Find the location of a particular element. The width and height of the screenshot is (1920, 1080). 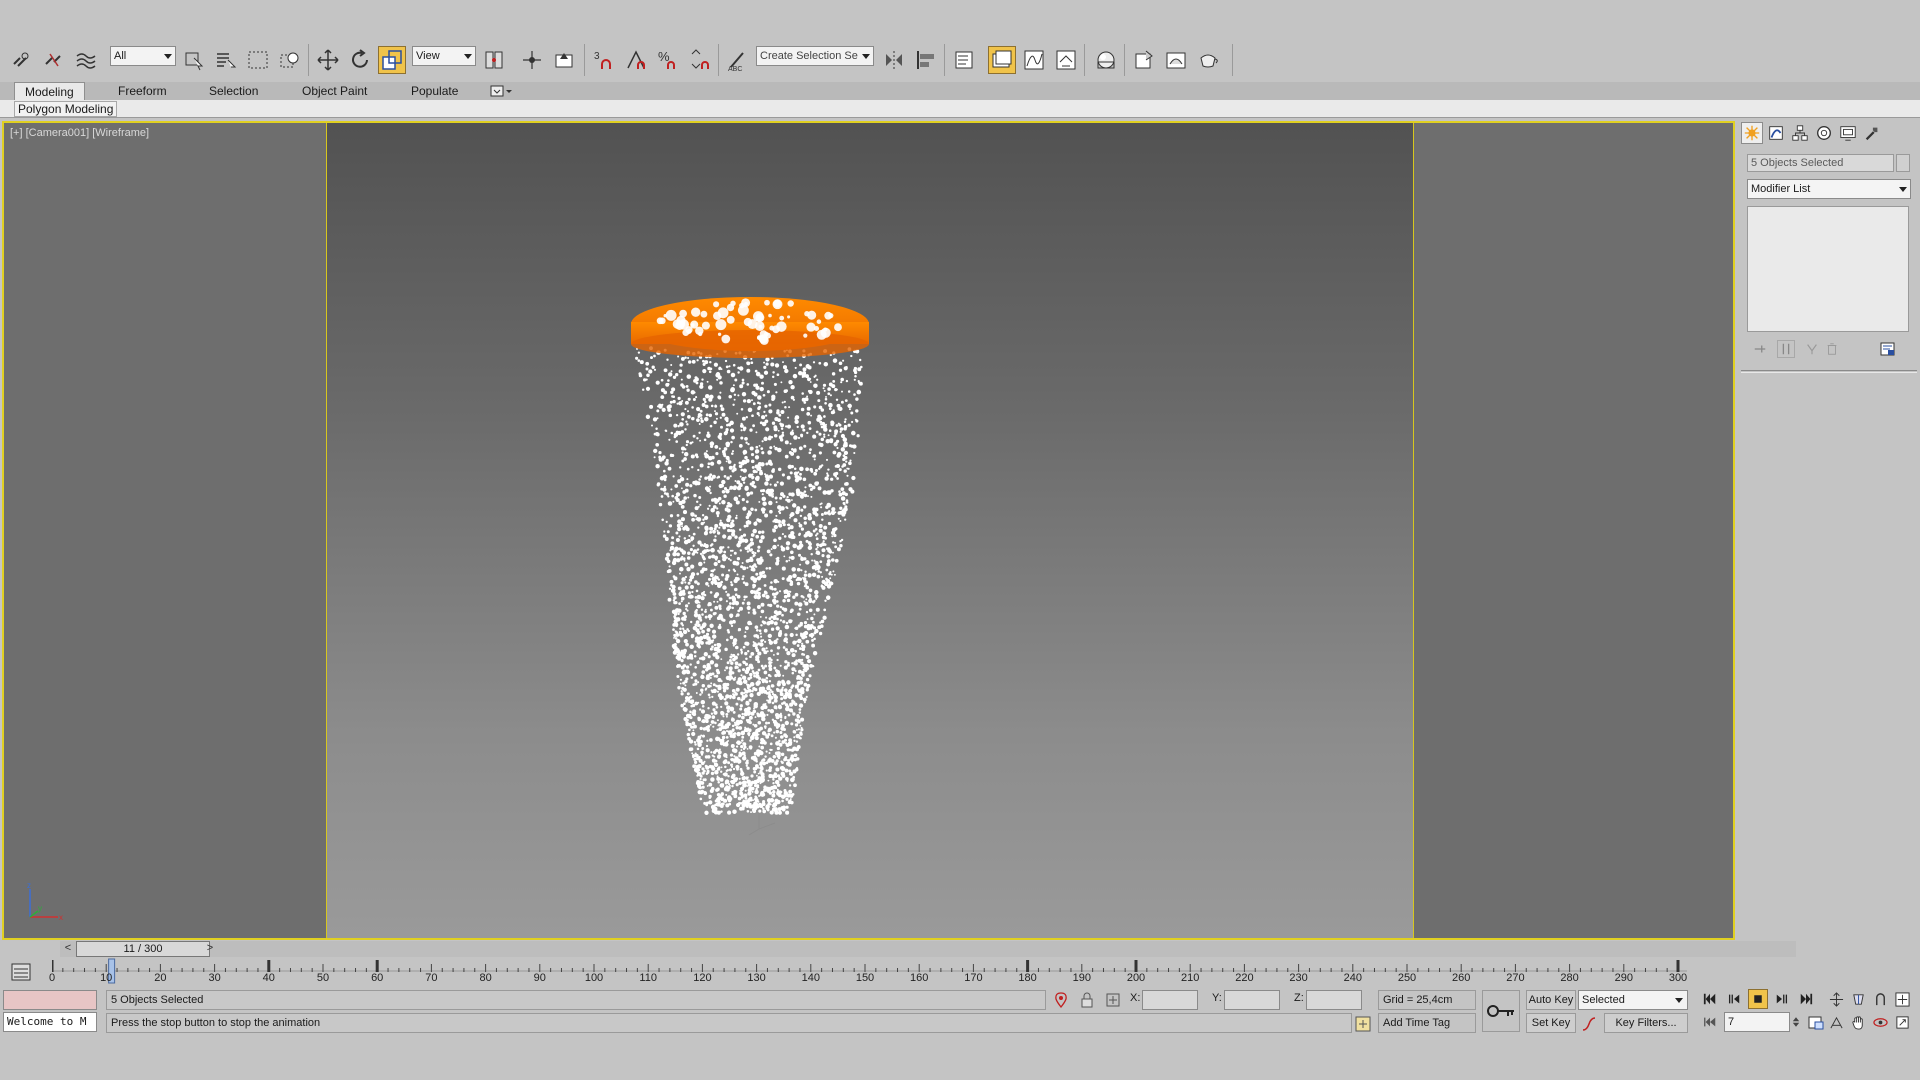

current-frame-field: 7 is located at coordinates (1757, 1022).